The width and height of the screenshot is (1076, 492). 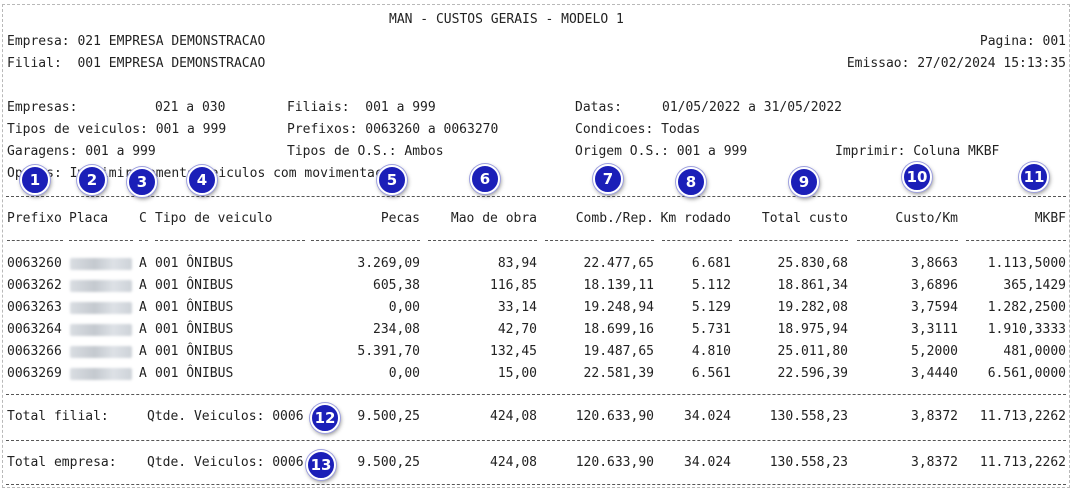 I want to click on filter-empresas-label: Empresas:, so click(x=42, y=107).